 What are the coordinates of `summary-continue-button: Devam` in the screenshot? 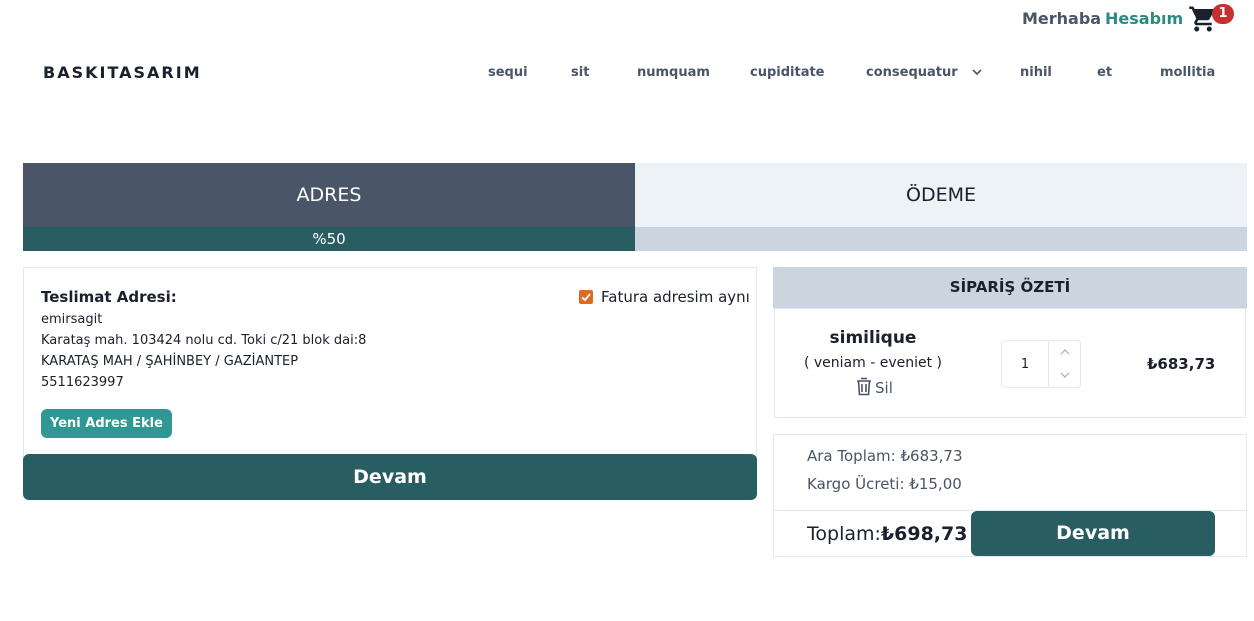 It's located at (1093, 533).